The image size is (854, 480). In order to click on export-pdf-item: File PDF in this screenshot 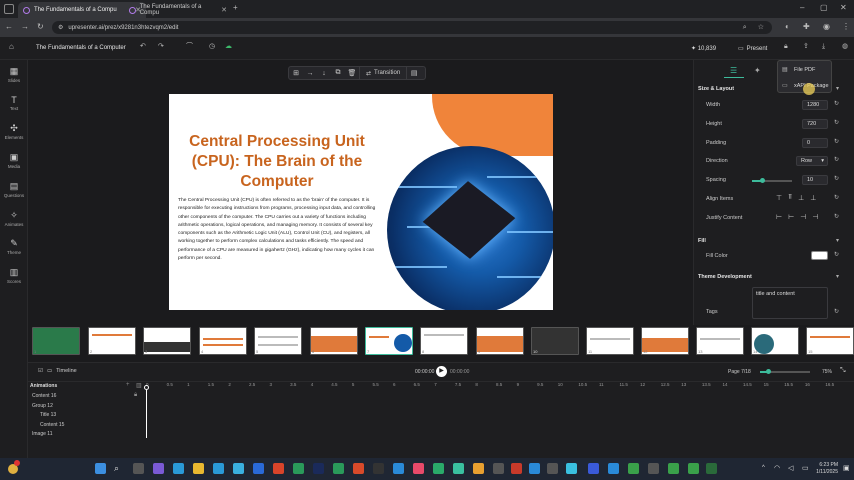, I will do `click(804, 70)`.